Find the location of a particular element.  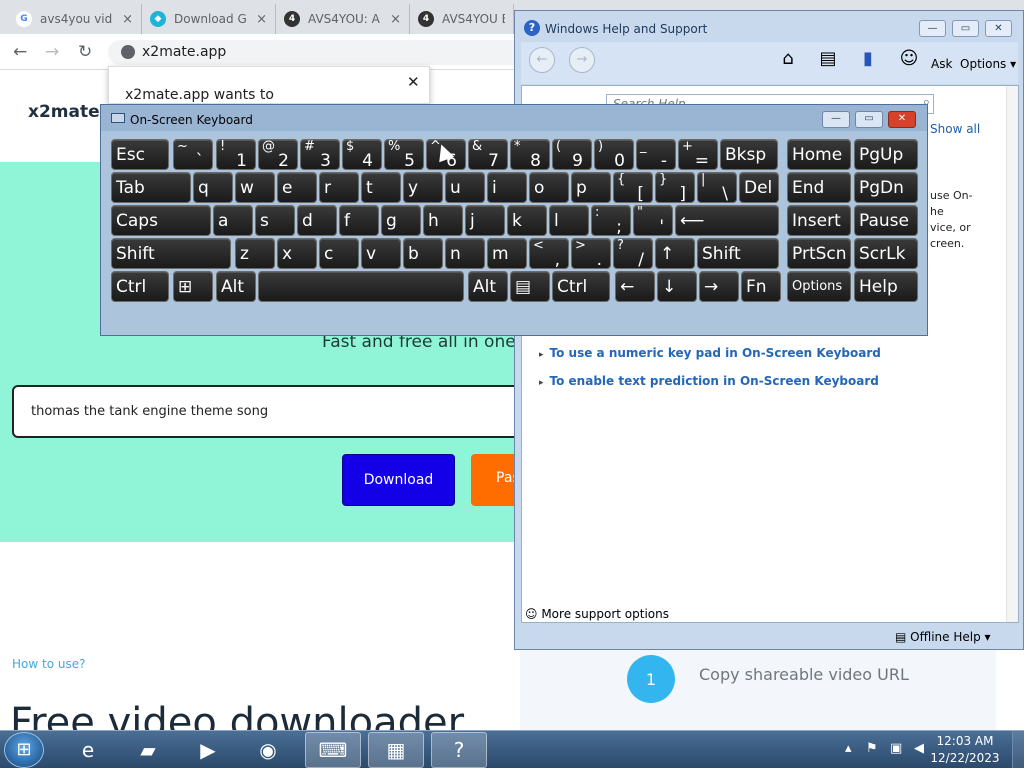

key: e is located at coordinates (297, 187).